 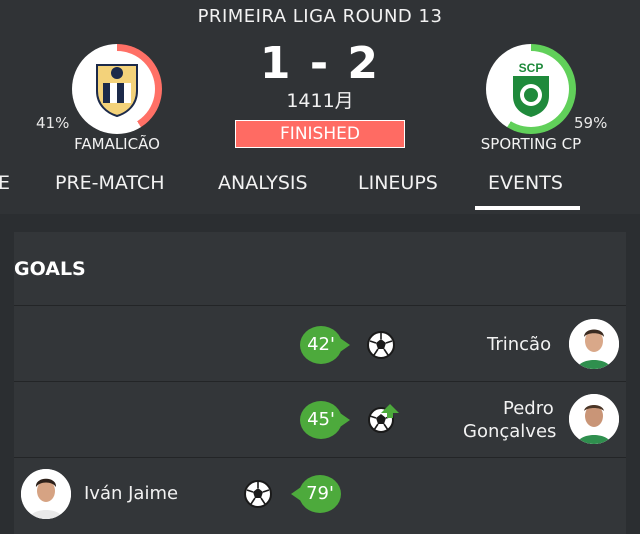 I want to click on famalicao-crest-icon, so click(x=117, y=90).